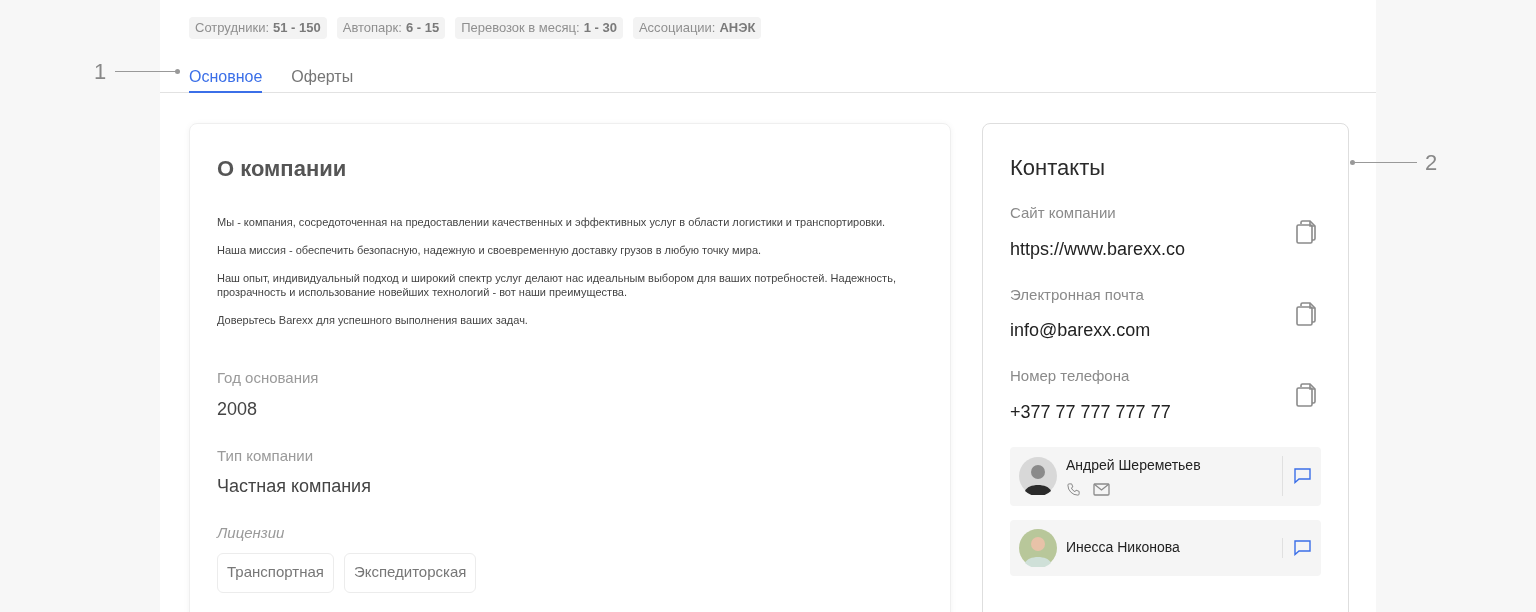 The width and height of the screenshot is (1536, 612). What do you see at coordinates (600, 28) in the screenshot?
I see `stat-value: 1 - 30` at bounding box center [600, 28].